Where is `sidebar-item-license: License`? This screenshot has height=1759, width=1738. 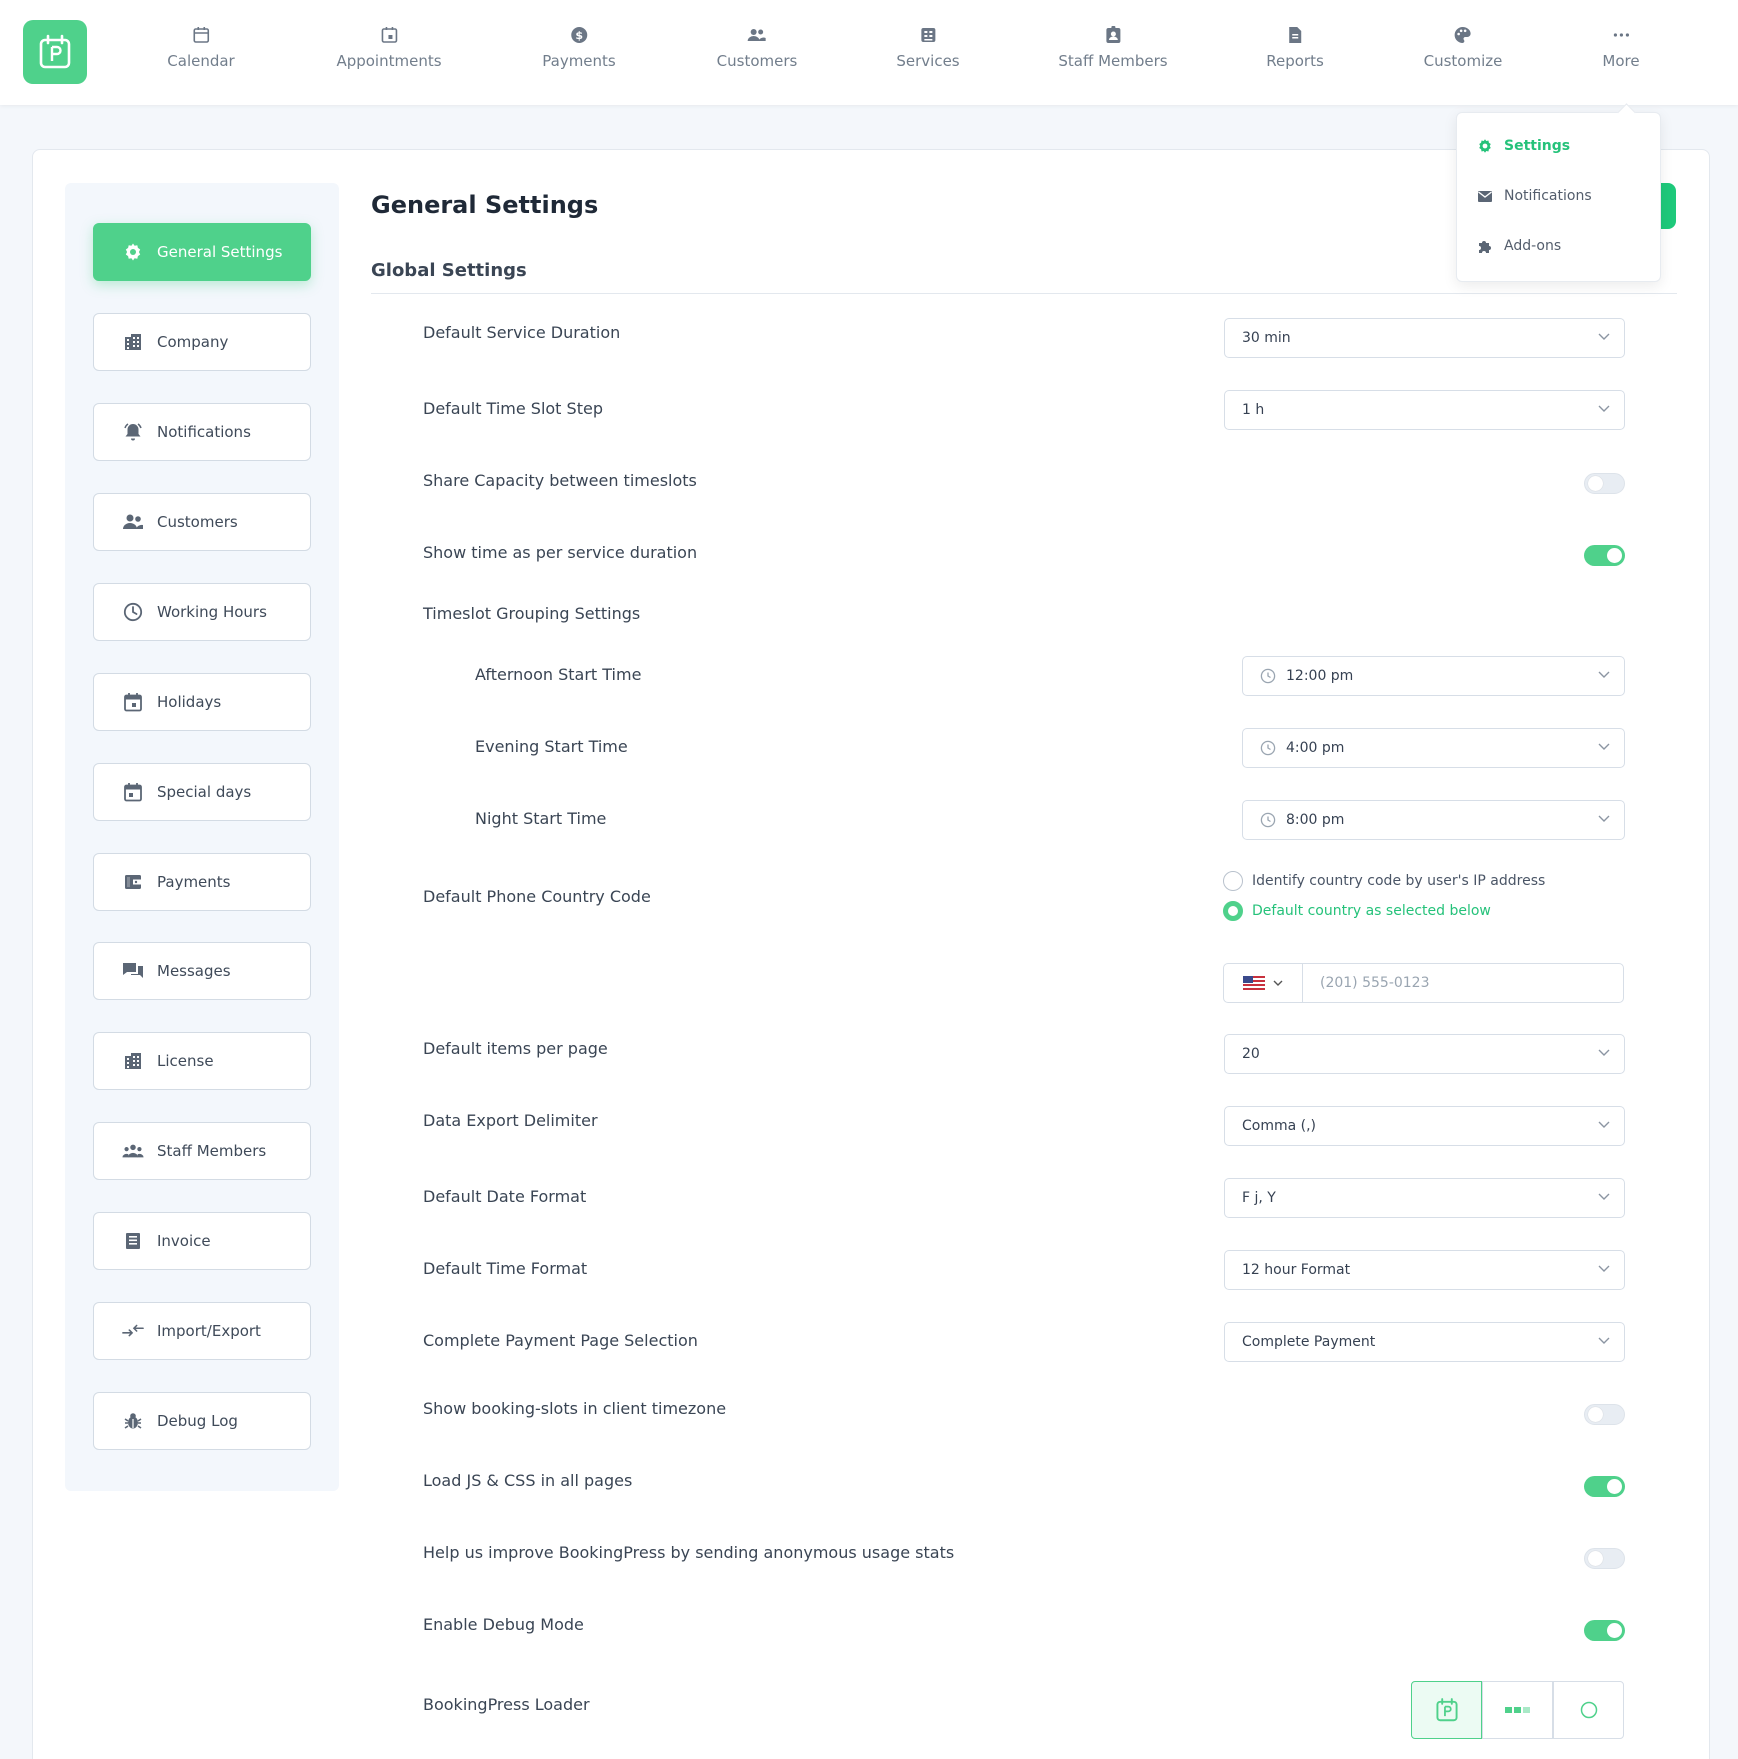 sidebar-item-license: License is located at coordinates (202, 1061).